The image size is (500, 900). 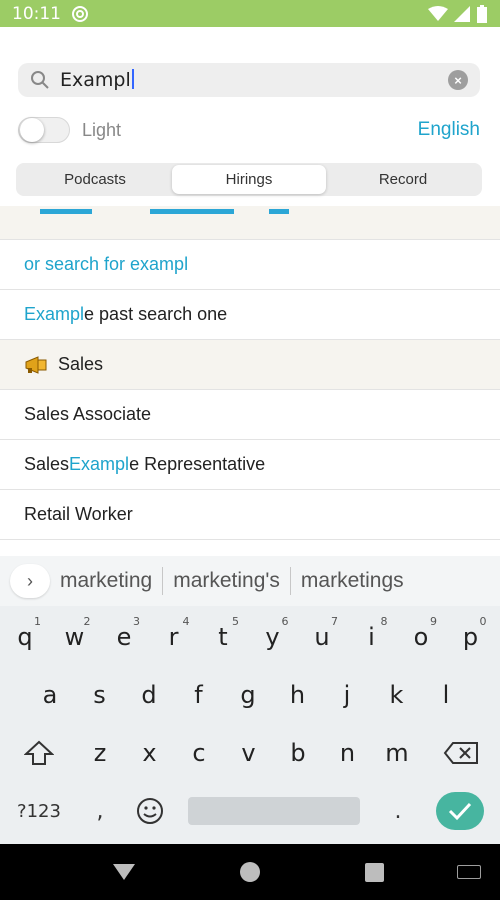 What do you see at coordinates (36, 364) in the screenshot?
I see `megaphone-icon` at bounding box center [36, 364].